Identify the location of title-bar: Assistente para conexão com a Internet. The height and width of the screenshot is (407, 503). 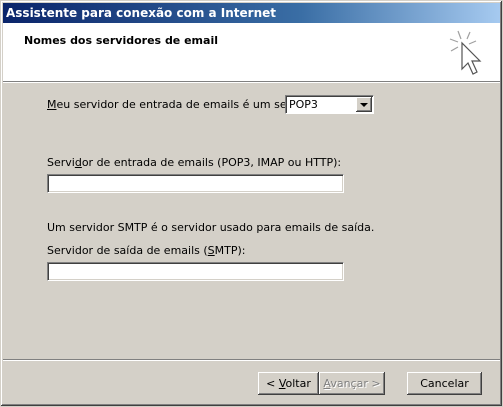
(251, 13).